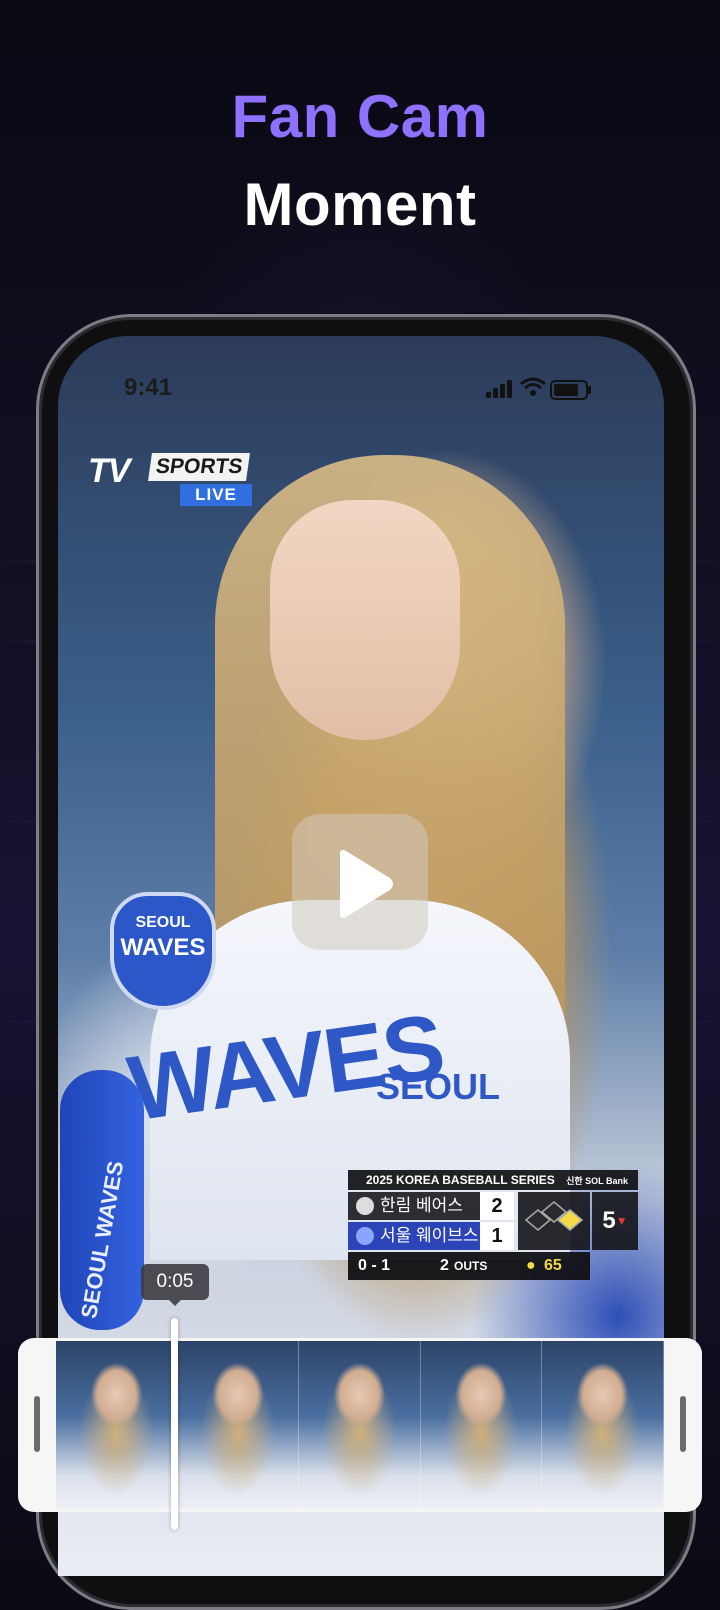 This screenshot has height=1610, width=720. Describe the element at coordinates (683, 1424) in the screenshot. I see `trim-handle-right` at that location.